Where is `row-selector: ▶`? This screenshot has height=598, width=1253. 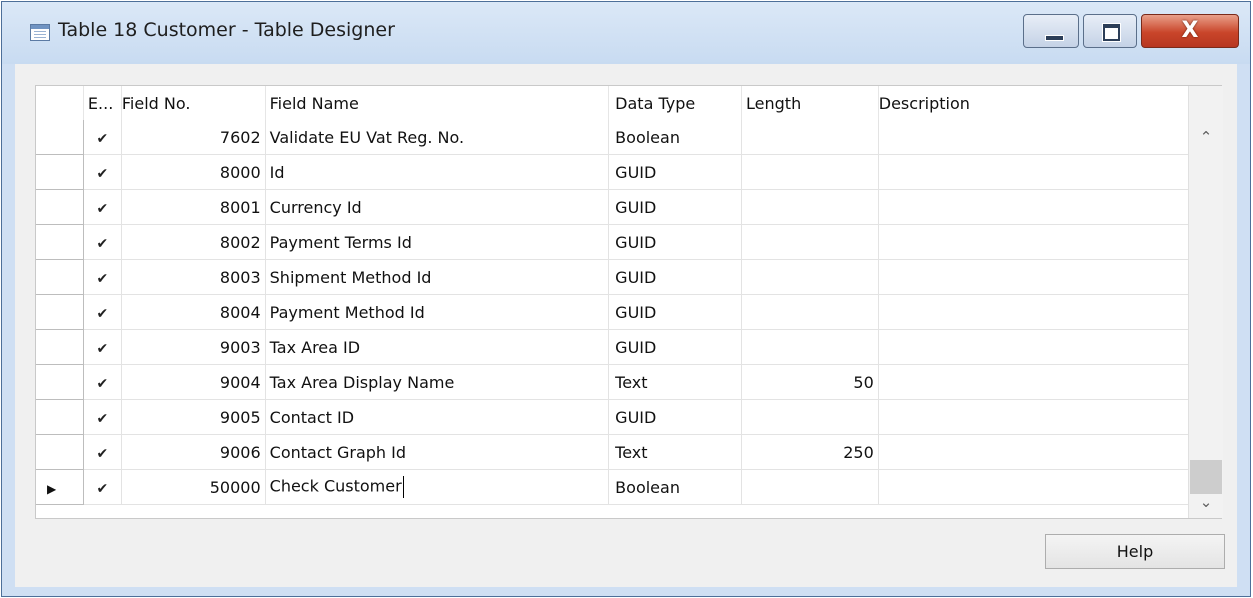 row-selector: ▶ is located at coordinates (60, 487).